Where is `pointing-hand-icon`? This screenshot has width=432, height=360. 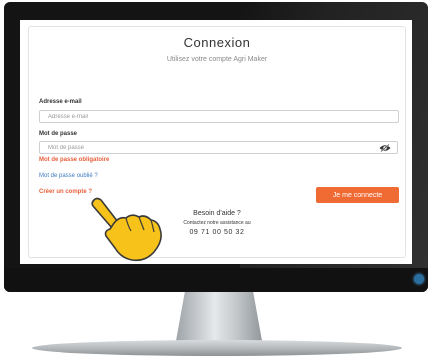
pointing-hand-icon is located at coordinates (126, 229).